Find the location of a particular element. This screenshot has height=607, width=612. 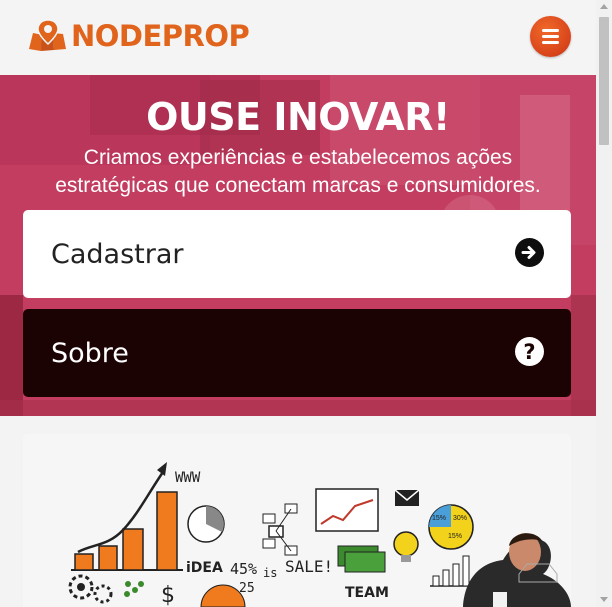

site-logo: NODEPROP is located at coordinates (138, 36).